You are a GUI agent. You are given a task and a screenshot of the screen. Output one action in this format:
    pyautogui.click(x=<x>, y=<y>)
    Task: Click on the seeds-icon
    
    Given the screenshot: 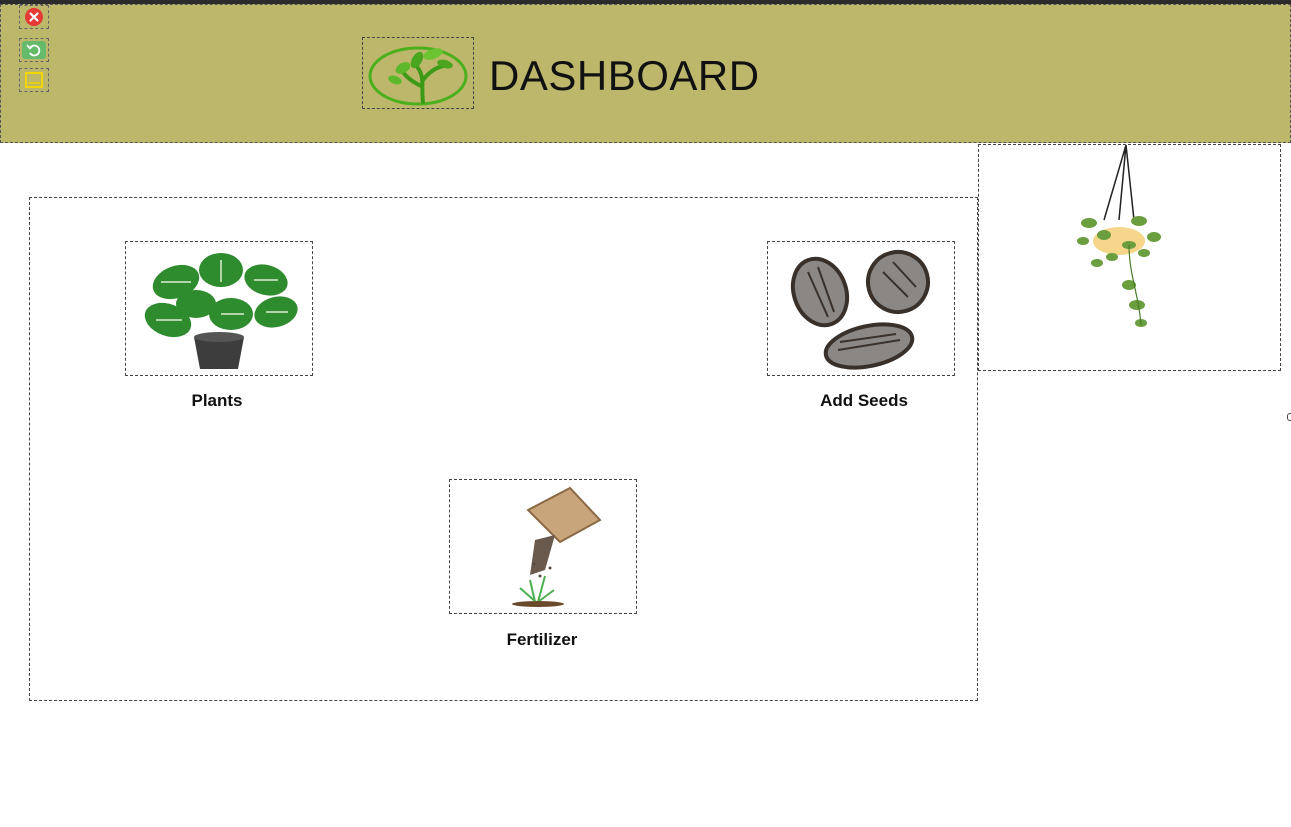 What is the action you would take?
    pyautogui.click(x=860, y=310)
    